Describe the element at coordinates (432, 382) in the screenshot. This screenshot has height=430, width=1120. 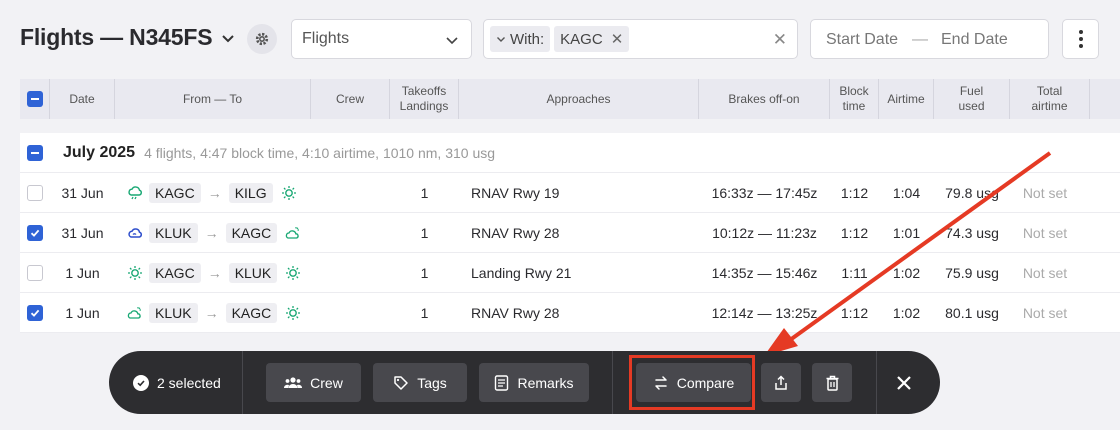
I see `tags-button-label: Tags` at that location.